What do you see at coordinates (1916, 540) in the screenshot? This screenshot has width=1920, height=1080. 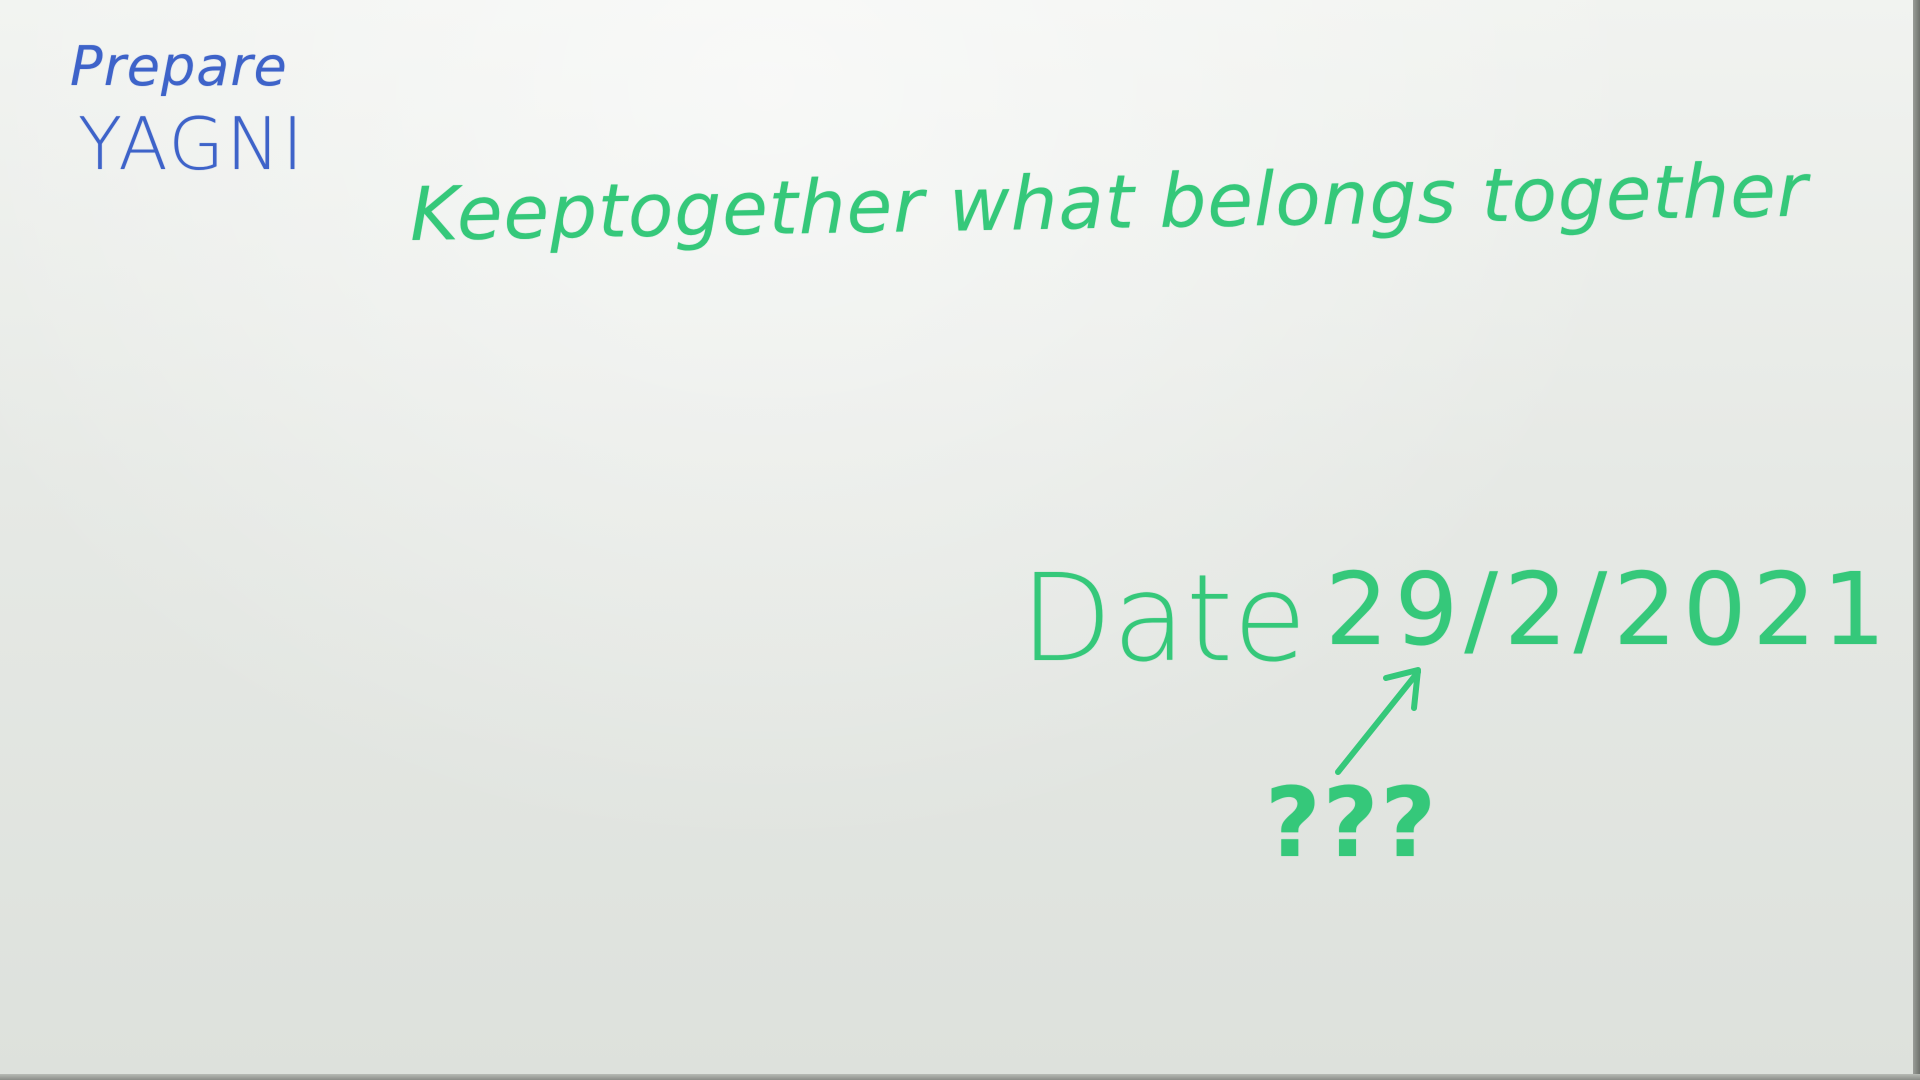 I see `board-frame-right` at bounding box center [1916, 540].